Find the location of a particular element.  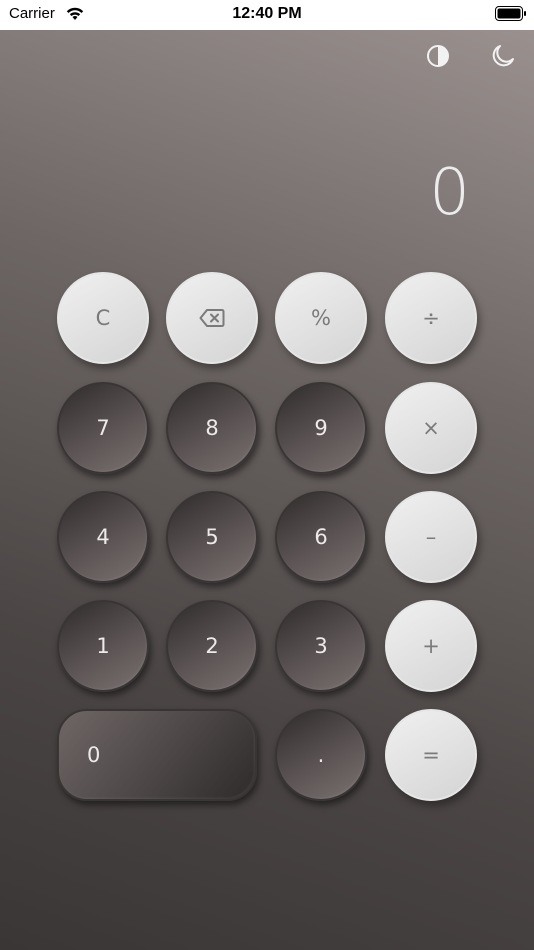

moon-icon is located at coordinates (503, 56).